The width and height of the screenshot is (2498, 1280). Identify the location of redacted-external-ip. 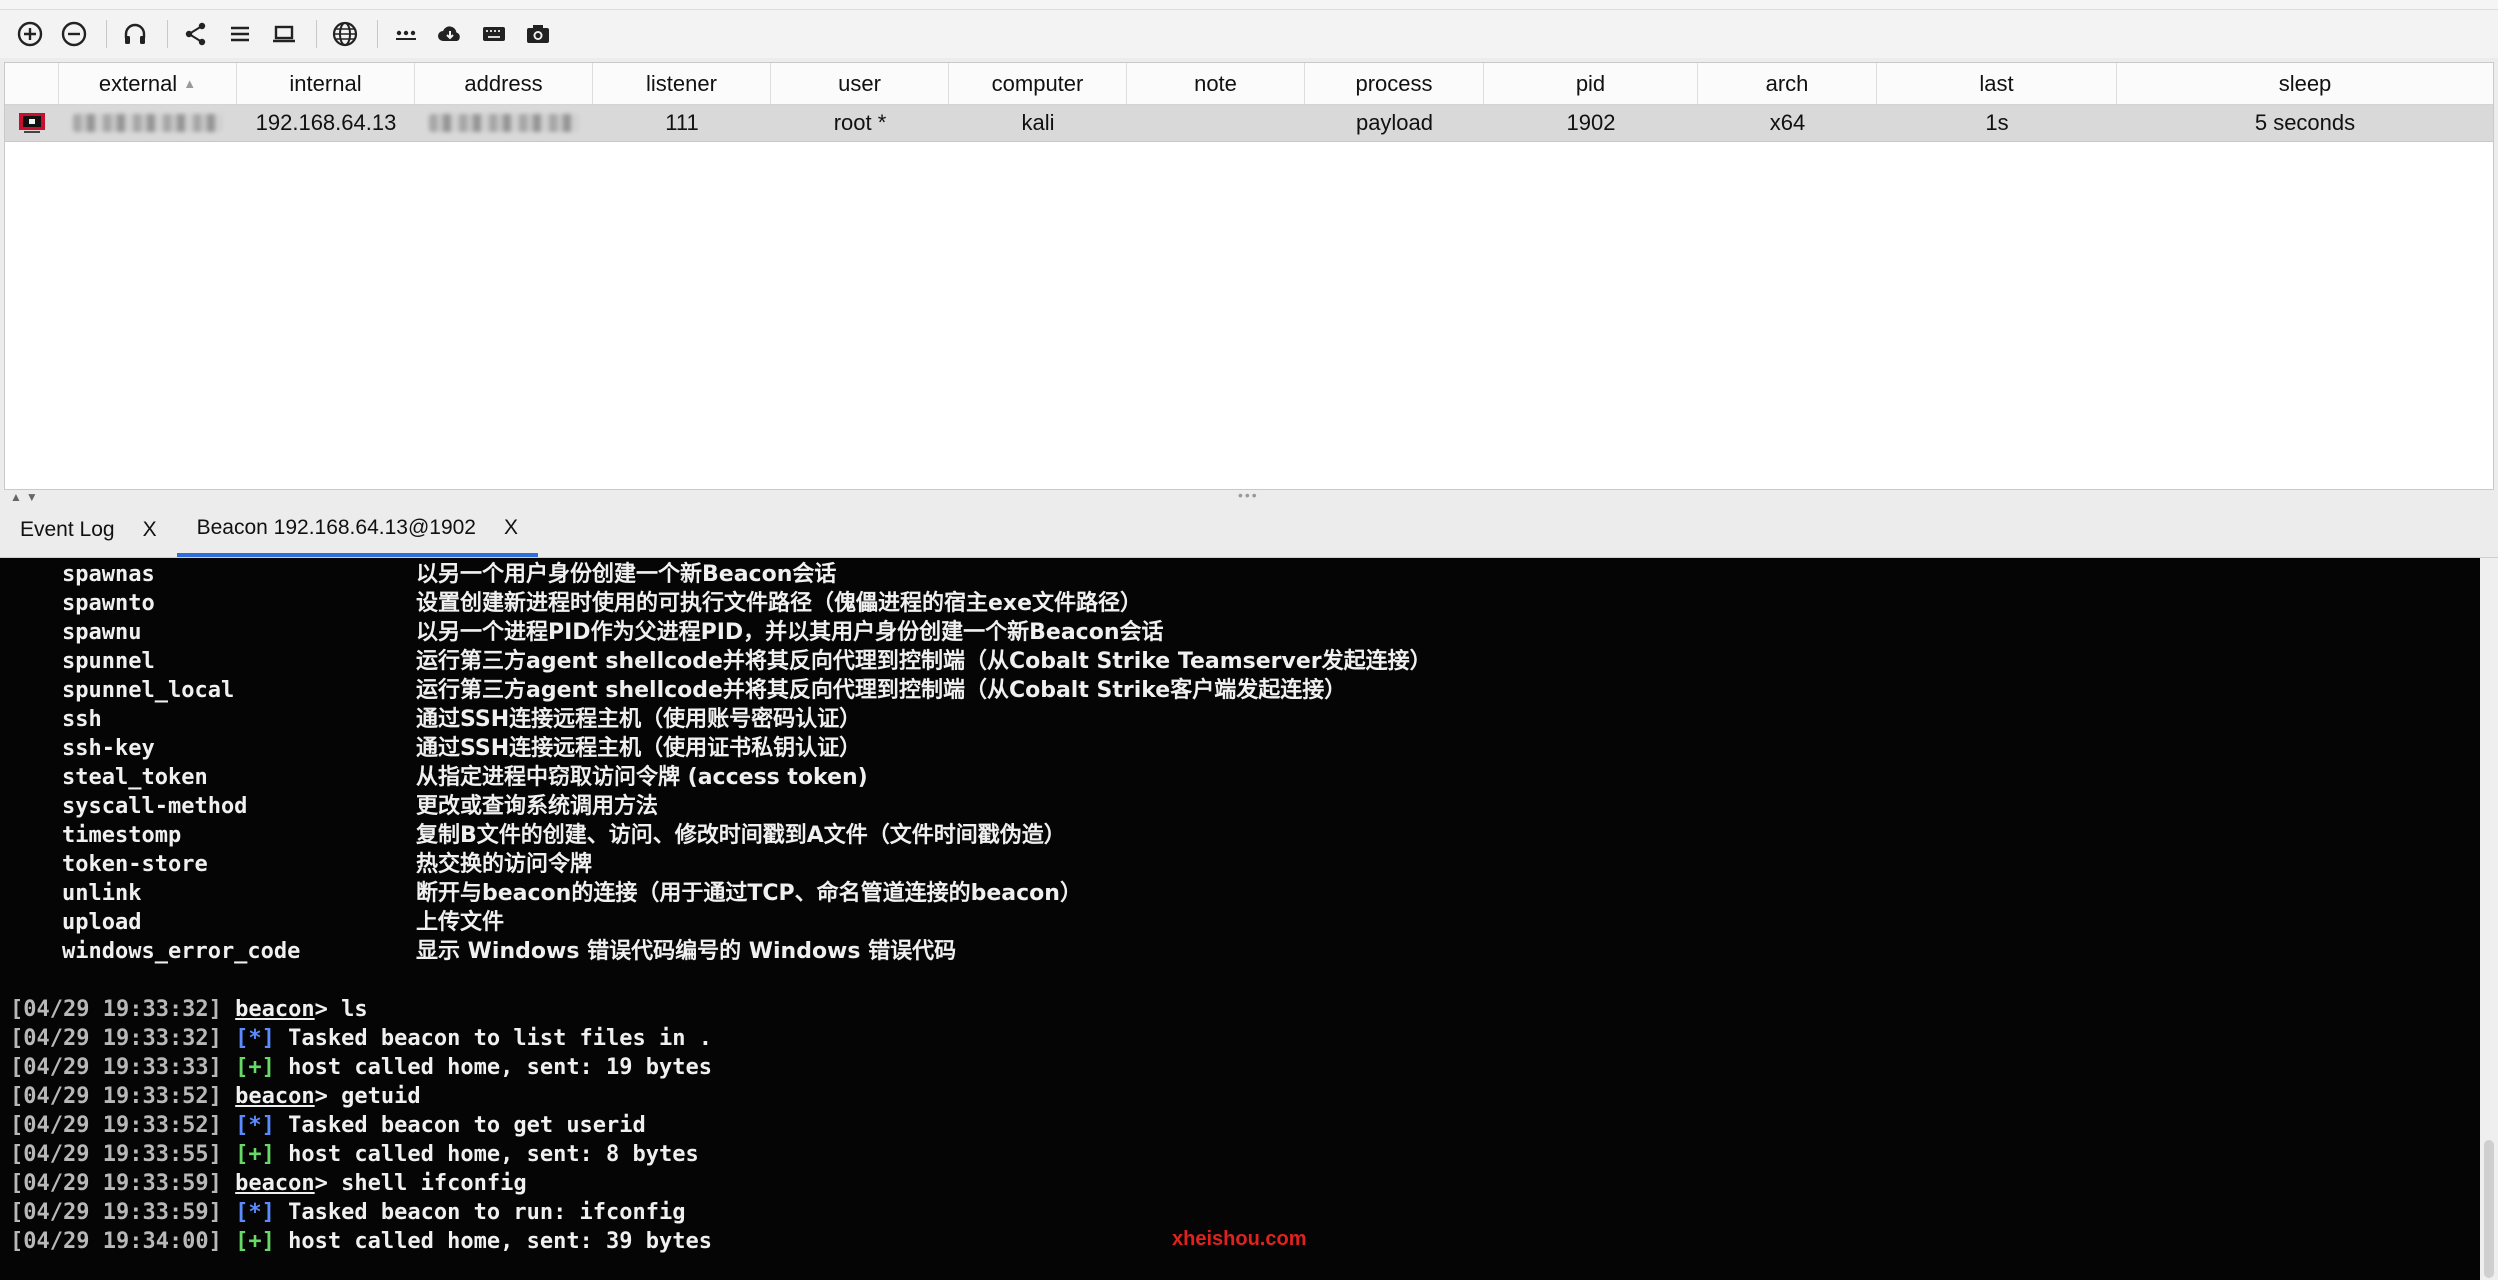
(148, 123).